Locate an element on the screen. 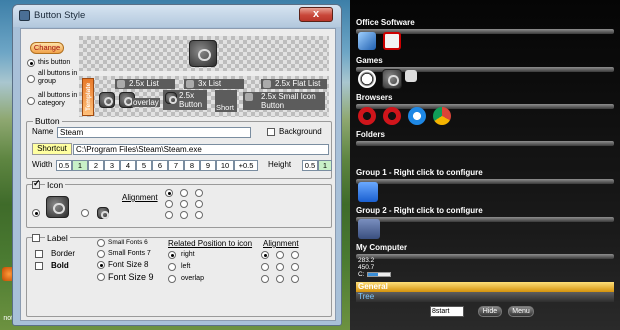 This screenshot has width=620, height=330. width-6: 6 is located at coordinates (160, 165).